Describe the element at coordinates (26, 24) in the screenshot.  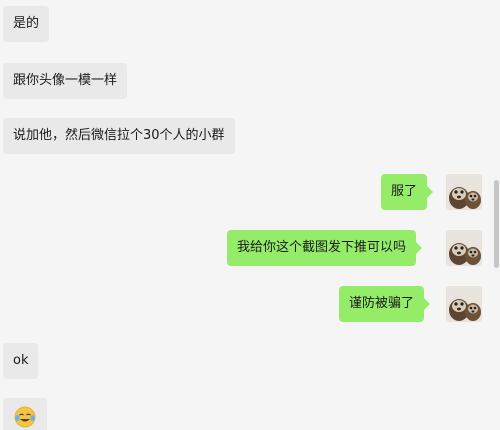
I see `incoming-message-bubble: 是的` at that location.